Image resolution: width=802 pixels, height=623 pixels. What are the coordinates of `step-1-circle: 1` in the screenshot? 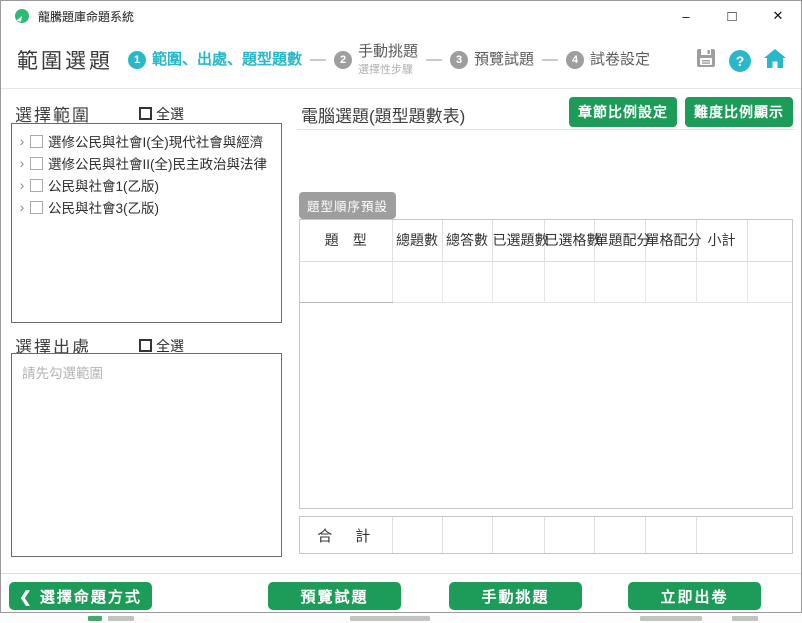 It's located at (137, 60).